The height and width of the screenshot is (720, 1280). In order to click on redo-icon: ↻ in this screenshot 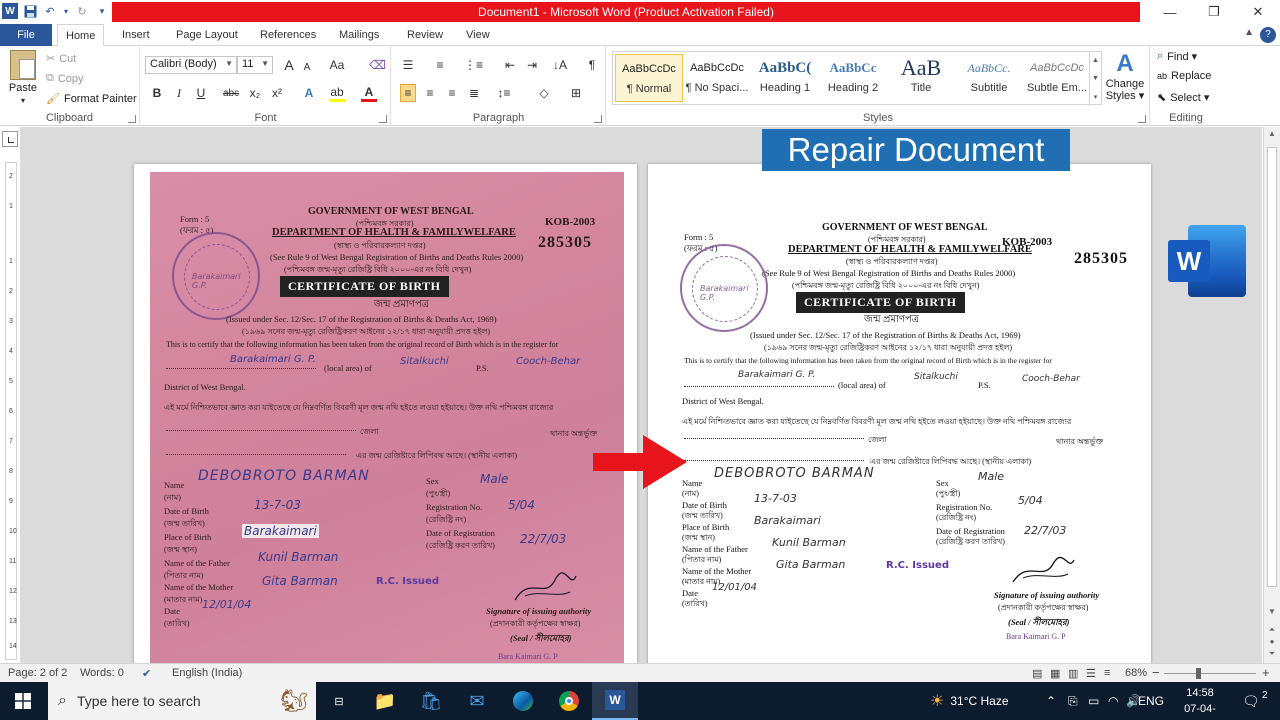, I will do `click(82, 11)`.